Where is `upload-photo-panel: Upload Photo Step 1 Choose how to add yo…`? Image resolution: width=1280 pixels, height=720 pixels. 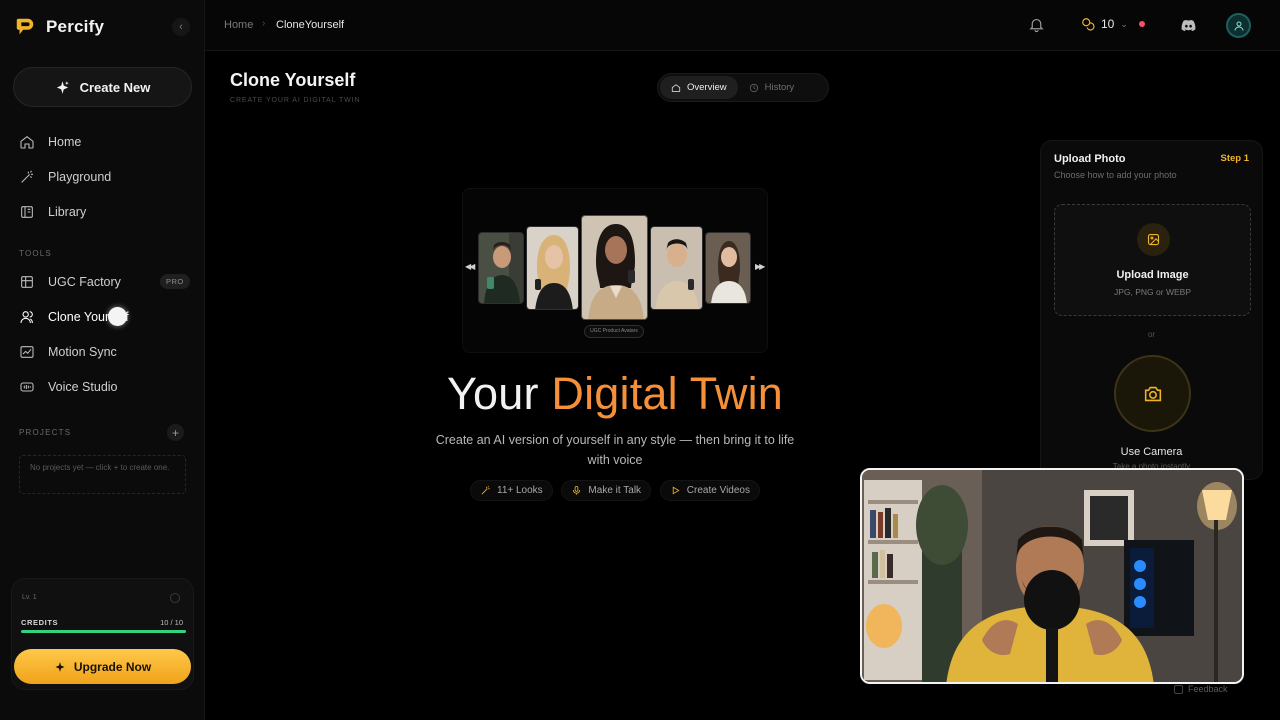 upload-photo-panel: Upload Photo Step 1 Choose how to add yo… is located at coordinates (1151, 310).